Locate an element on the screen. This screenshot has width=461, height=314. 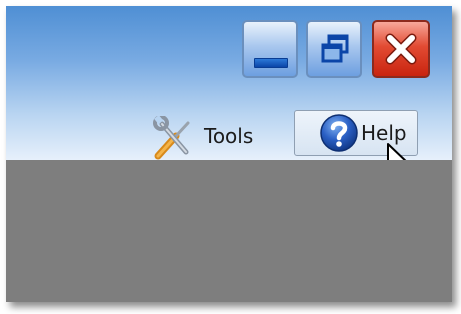
minimize-icon is located at coordinates (271, 63).